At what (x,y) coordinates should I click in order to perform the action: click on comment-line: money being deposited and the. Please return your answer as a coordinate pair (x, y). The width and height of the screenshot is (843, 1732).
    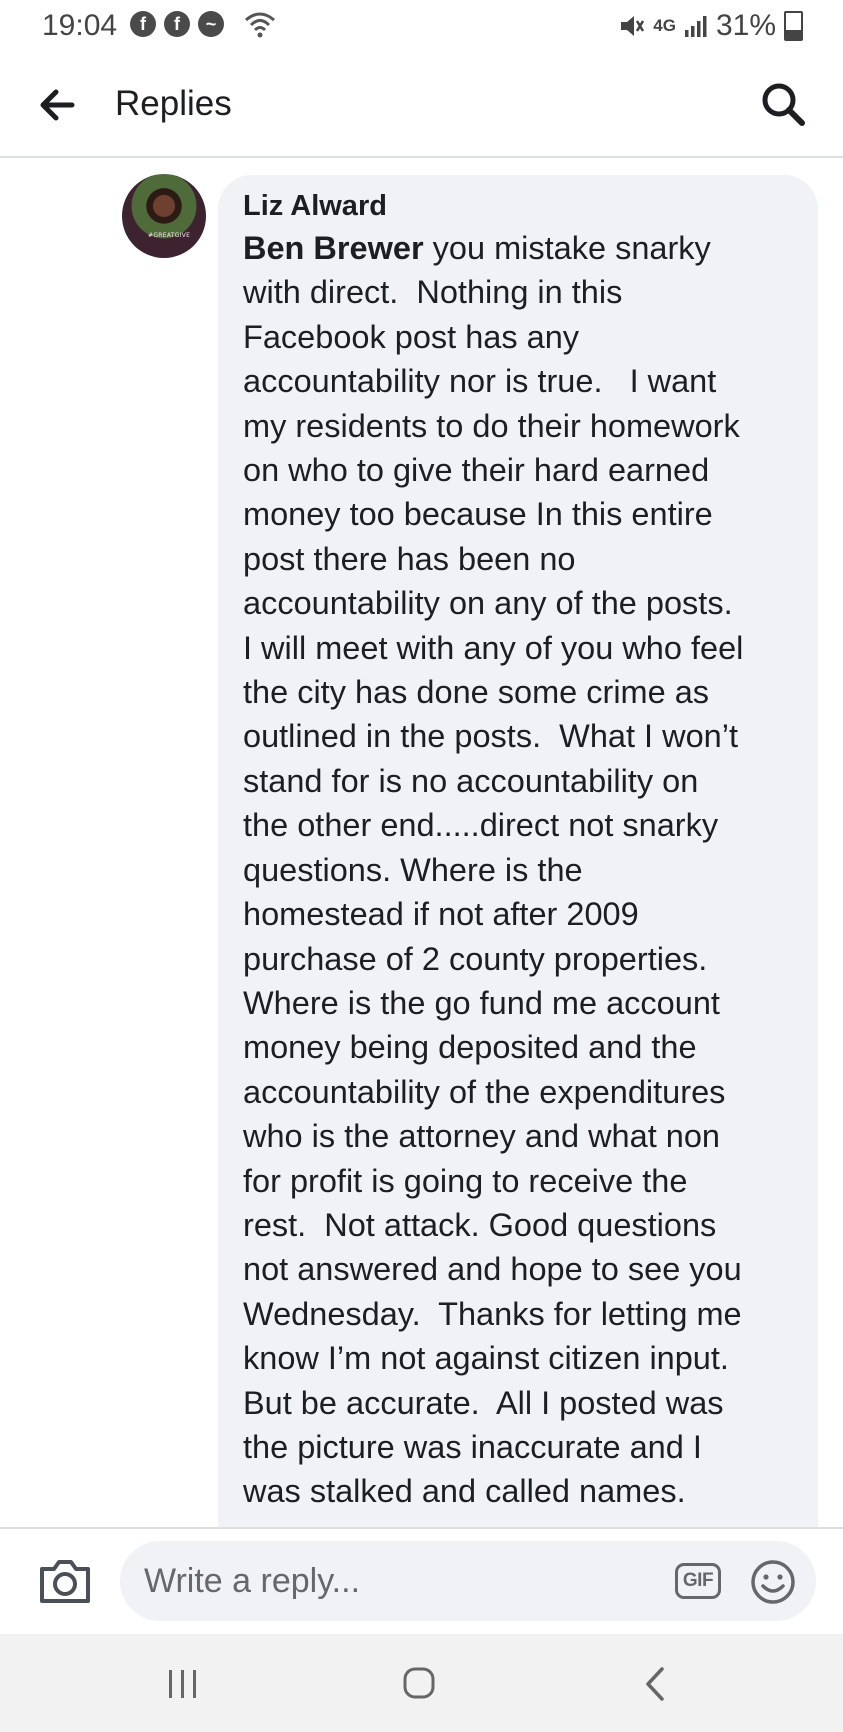
    Looking at the image, I should click on (470, 1047).